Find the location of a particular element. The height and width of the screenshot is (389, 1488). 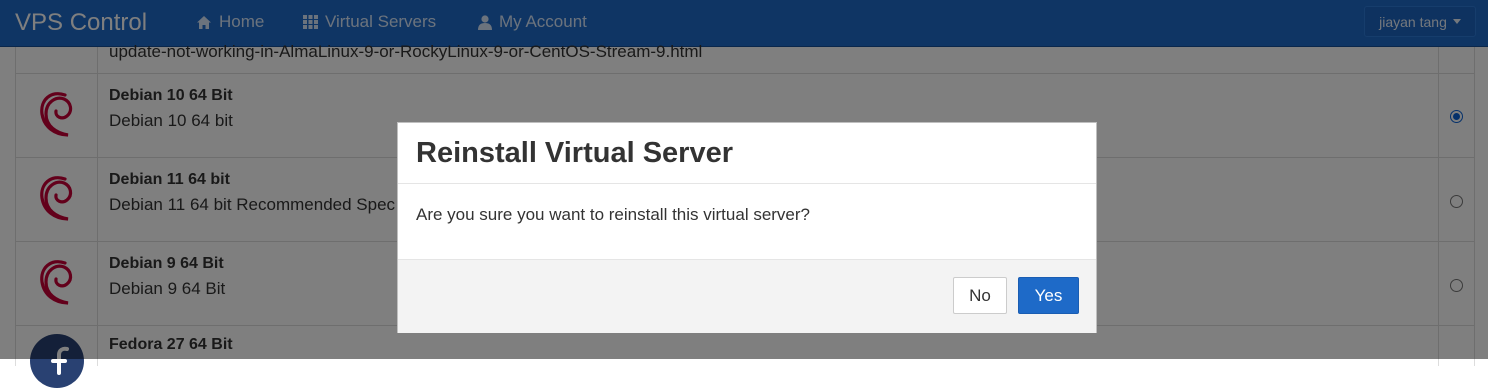

yes-button: Yes is located at coordinates (1048, 295).